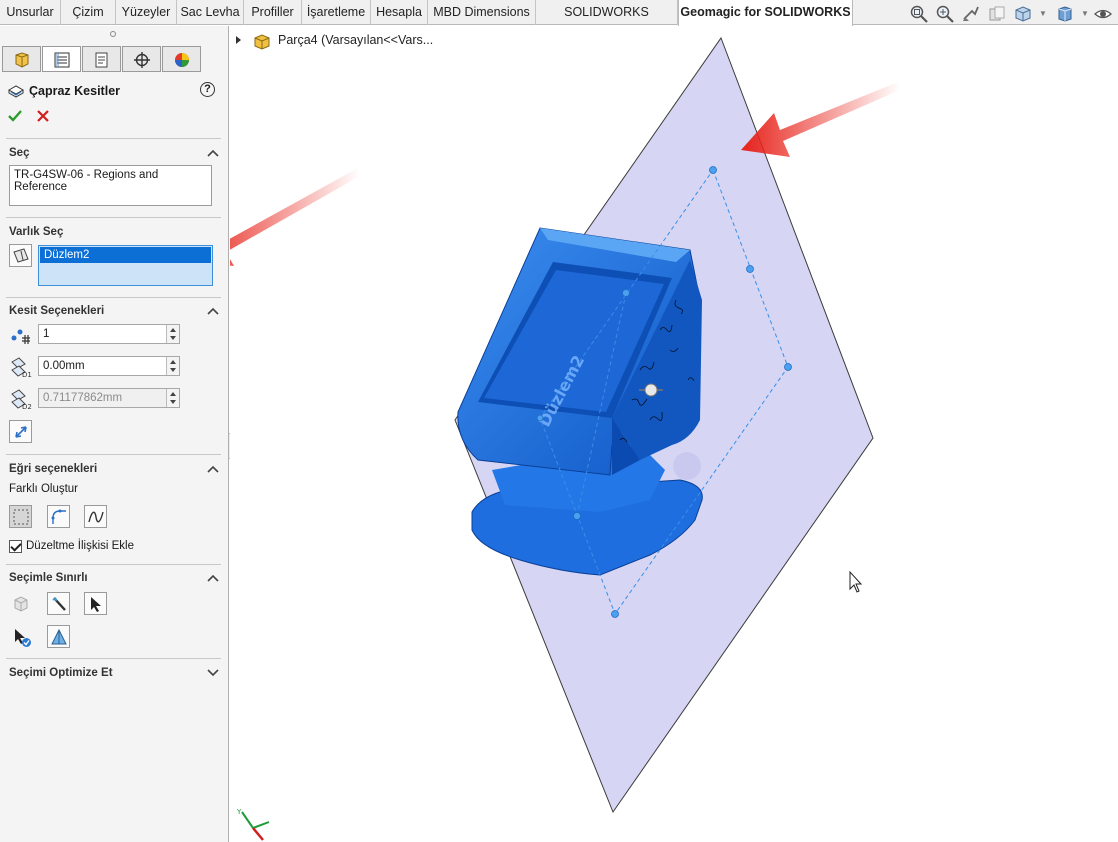 Image resolution: width=1118 pixels, height=842 pixels. What do you see at coordinates (997, 14) in the screenshot?
I see `section-view-icon` at bounding box center [997, 14].